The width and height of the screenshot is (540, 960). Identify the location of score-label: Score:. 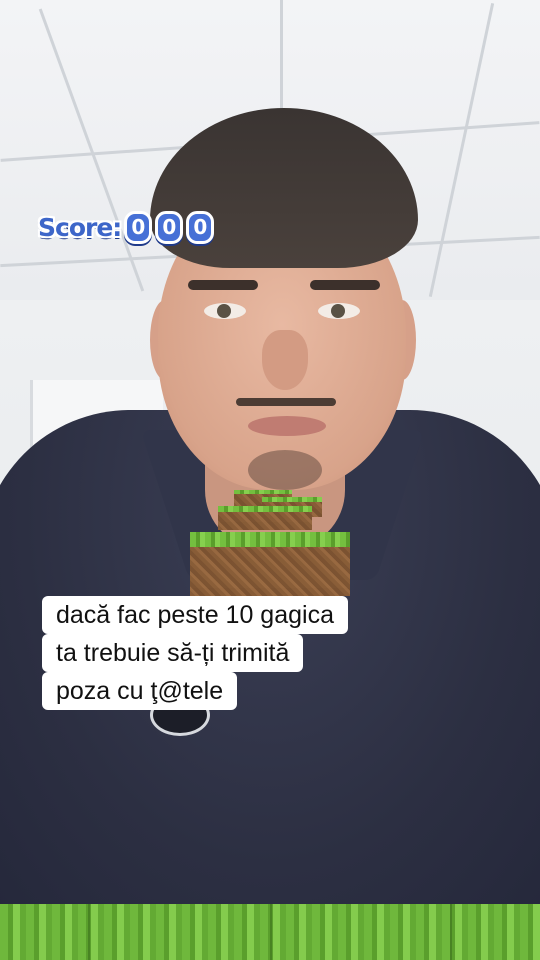
(80, 227).